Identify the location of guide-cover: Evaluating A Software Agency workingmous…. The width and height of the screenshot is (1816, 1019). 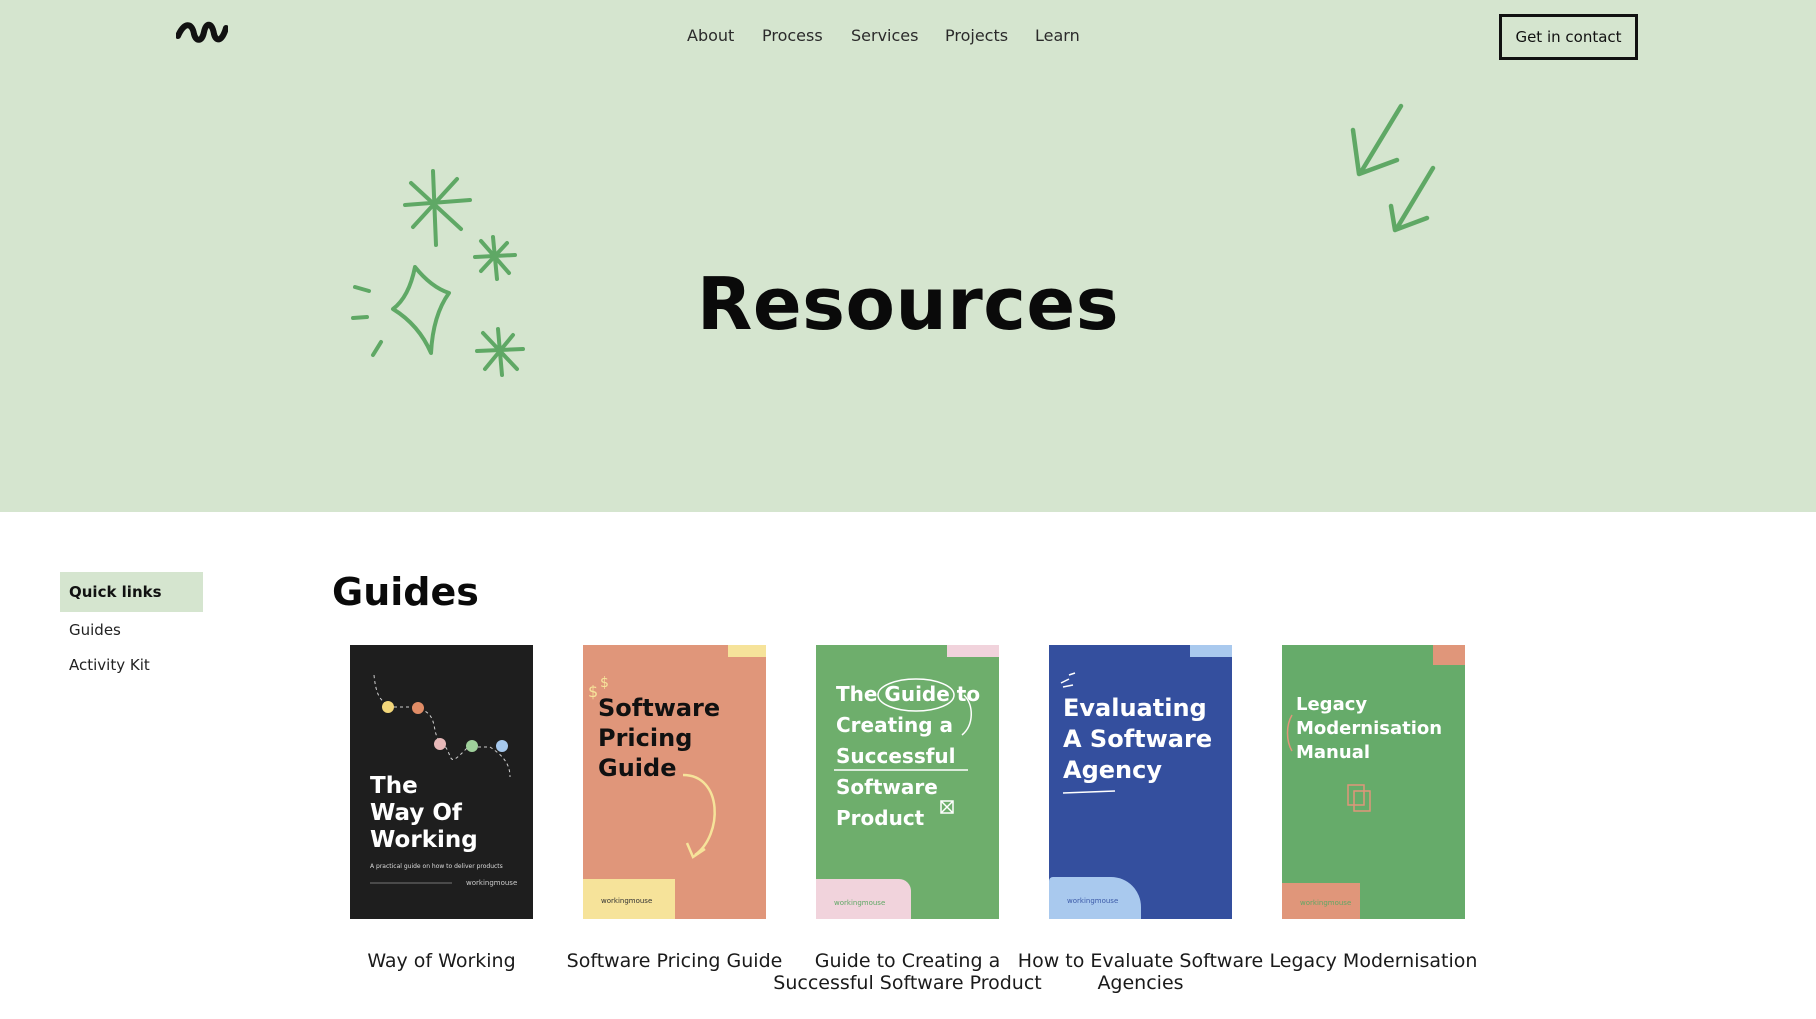
(1140, 782).